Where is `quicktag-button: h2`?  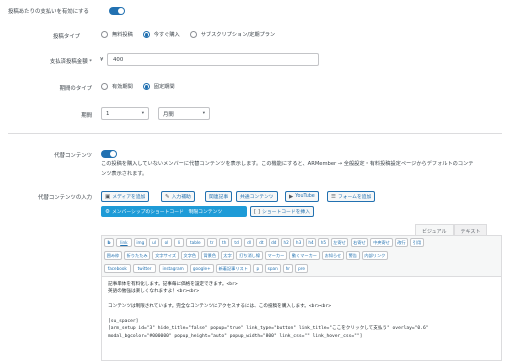 quicktag-button: h2 is located at coordinates (286, 242).